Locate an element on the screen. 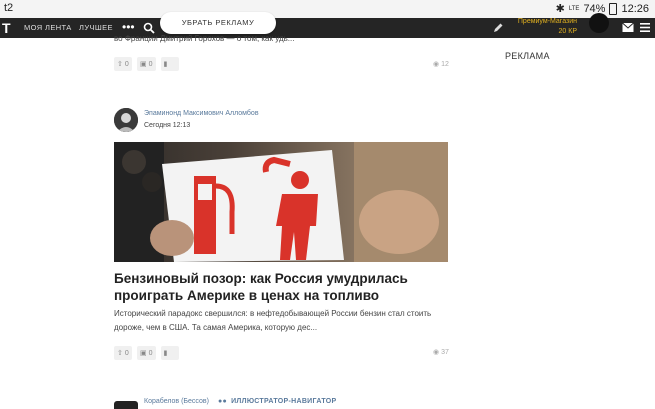 The height and width of the screenshot is (409, 655). remove-ads-button: УБРАТЬ РЕКЛАМУ is located at coordinates (218, 23).